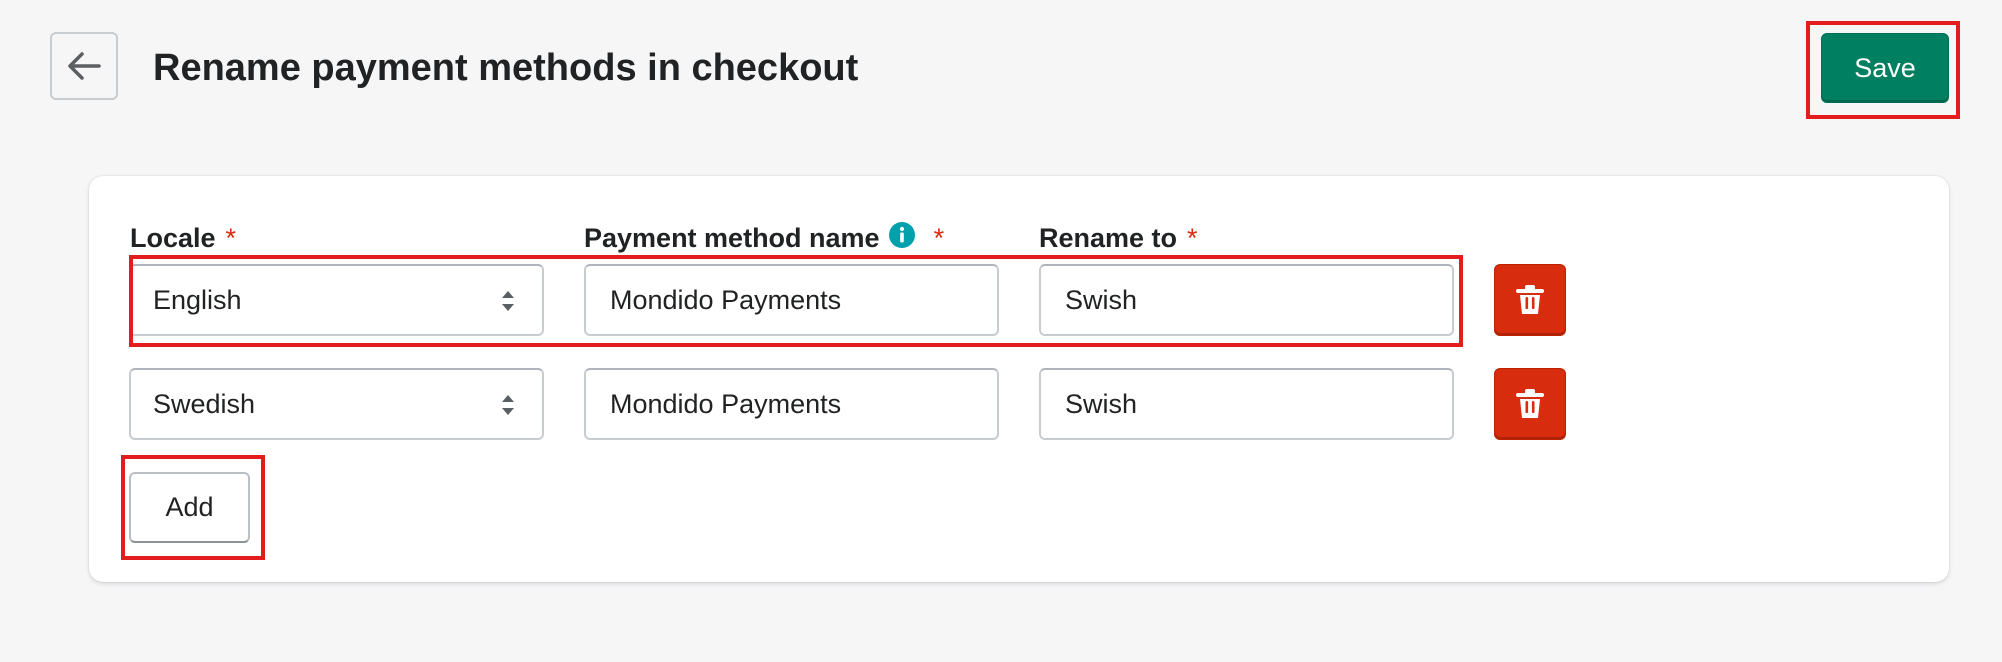 The width and height of the screenshot is (2002, 662). Describe the element at coordinates (189, 507) in the screenshot. I see `add-row-button: Add` at that location.